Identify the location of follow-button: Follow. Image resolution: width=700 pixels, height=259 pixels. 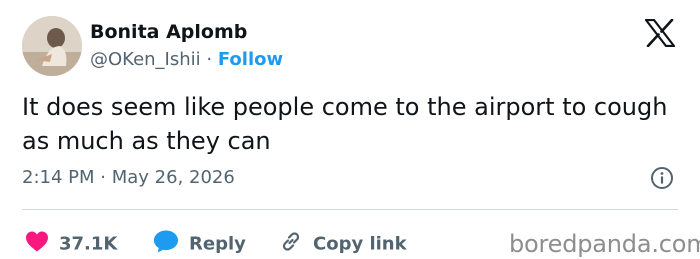
(250, 59).